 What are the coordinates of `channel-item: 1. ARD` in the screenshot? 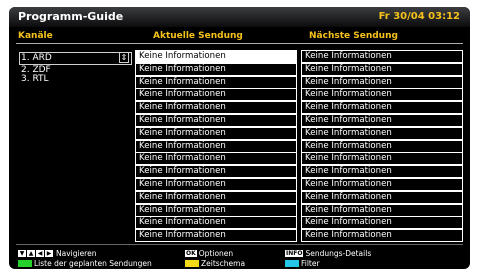 It's located at (36, 58).